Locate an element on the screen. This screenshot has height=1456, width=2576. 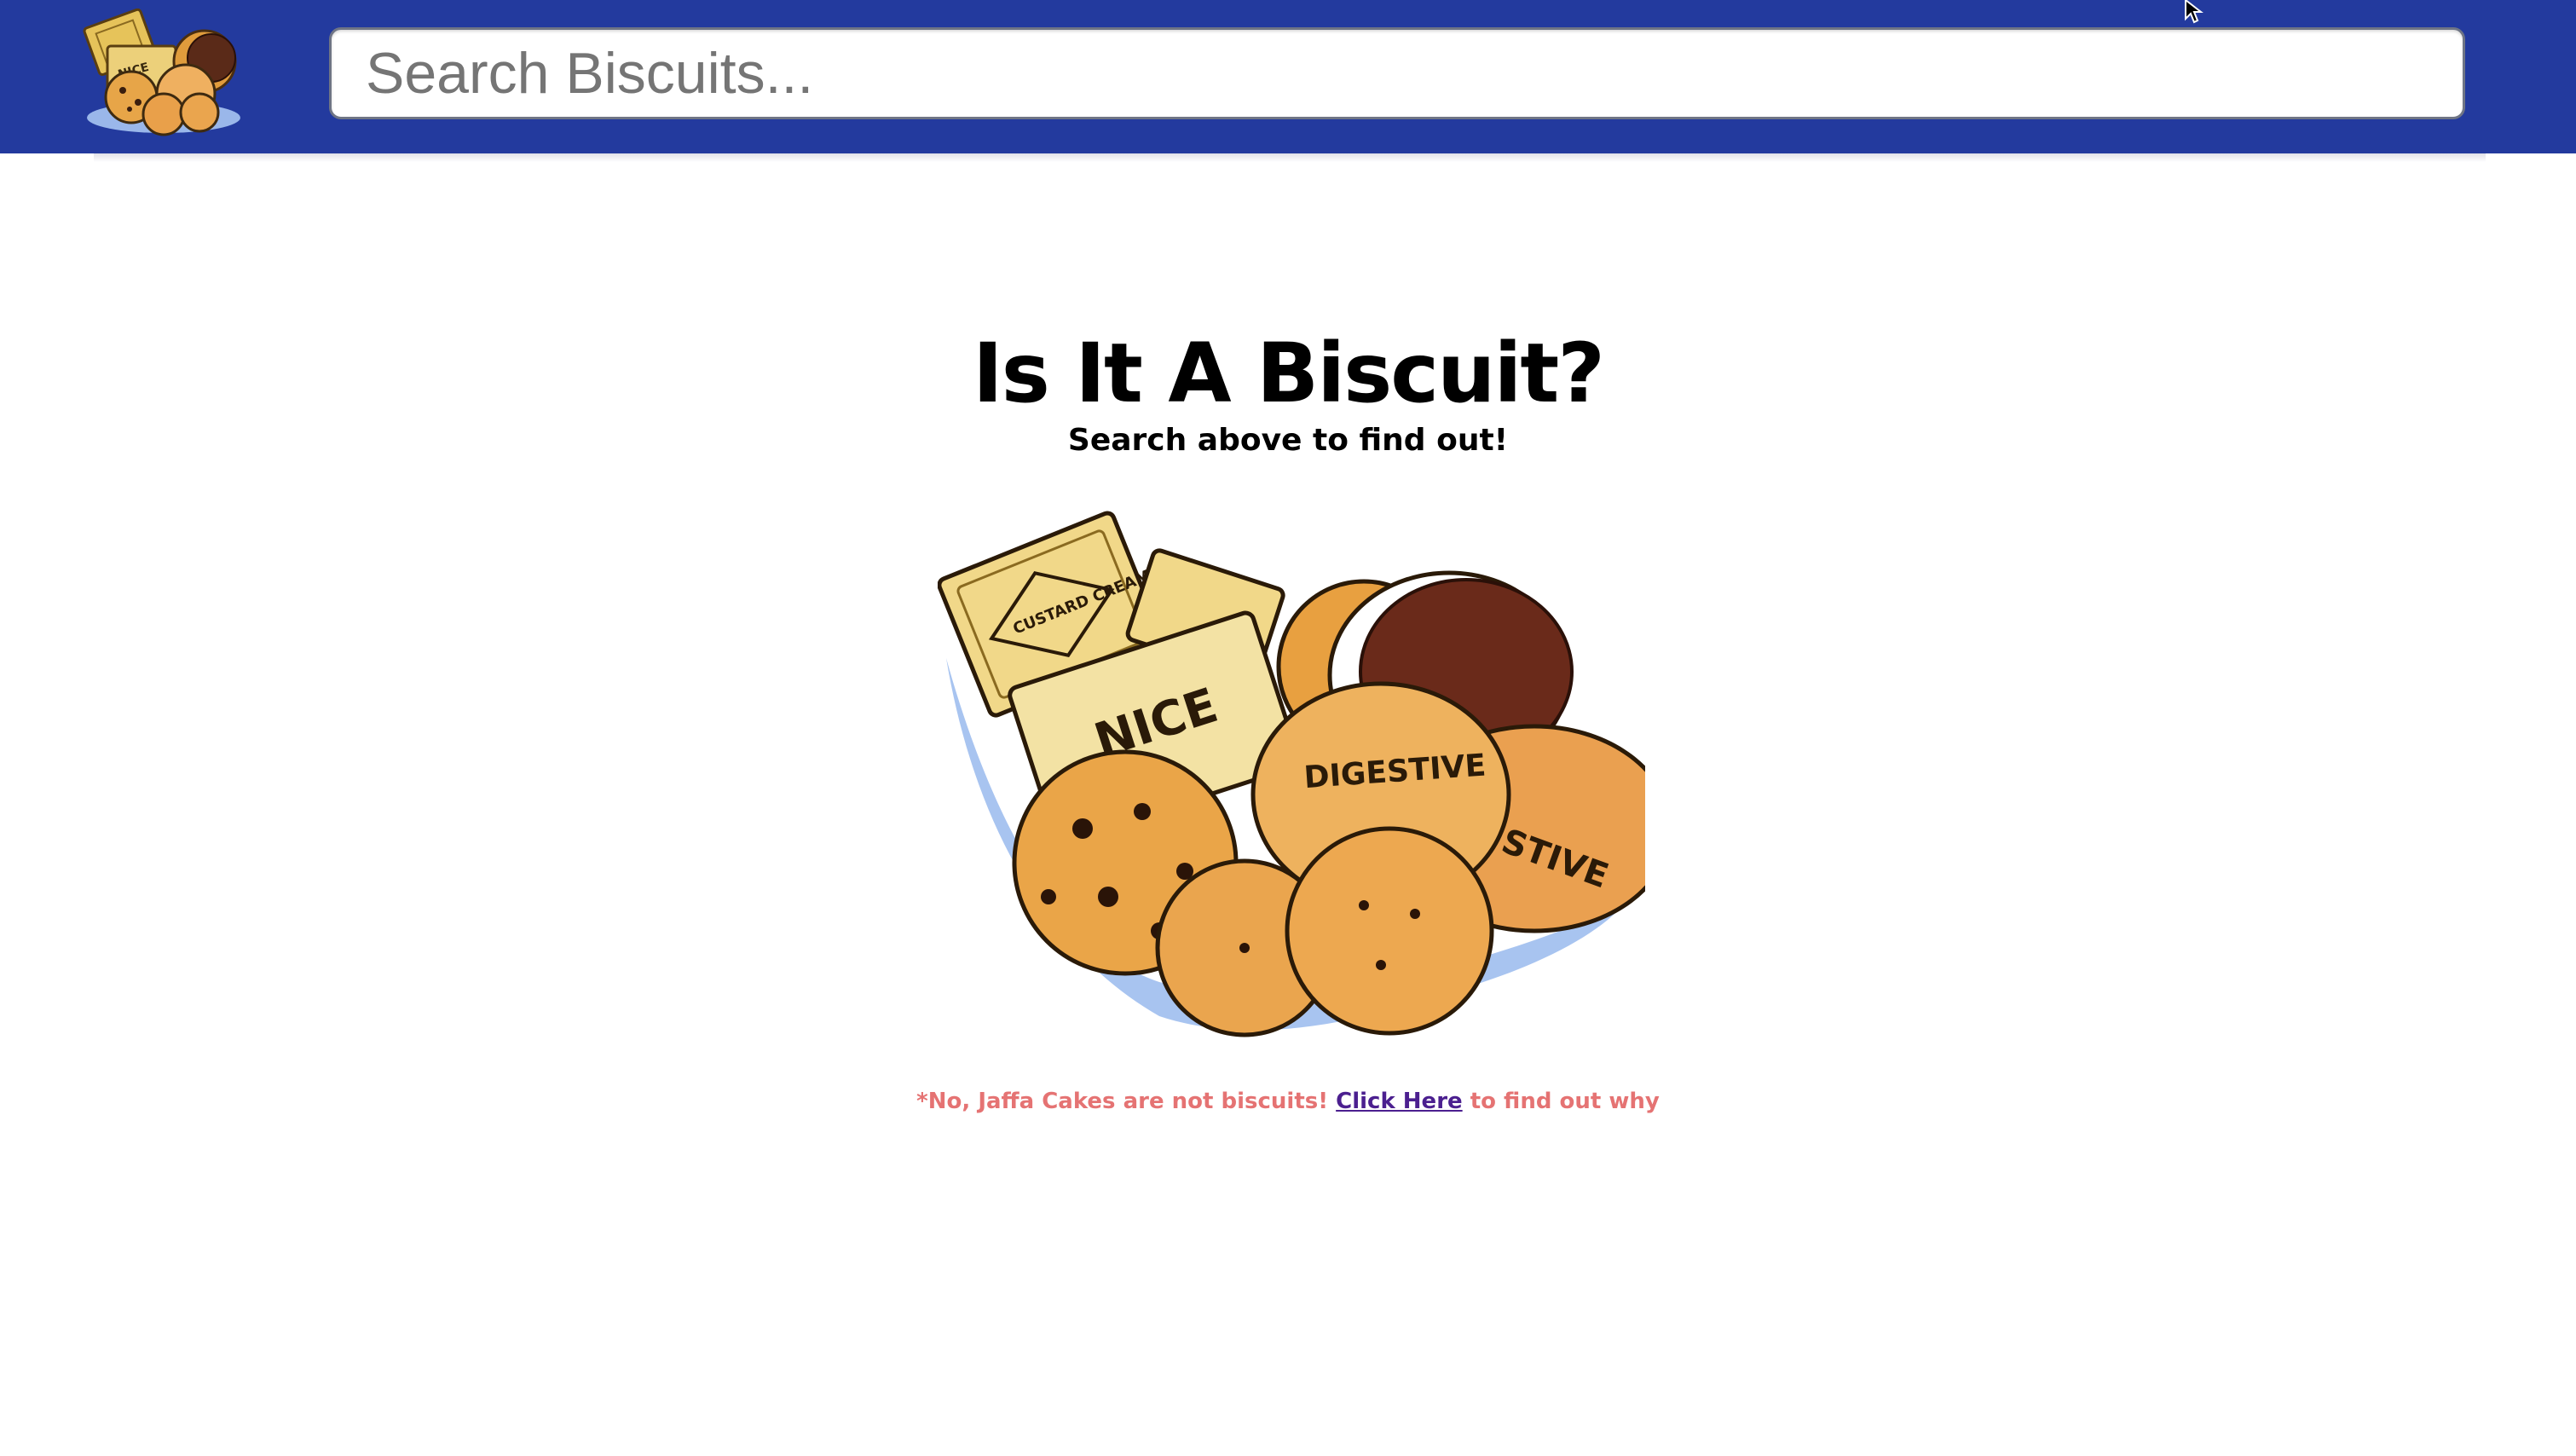
header-shadow is located at coordinates (1290, 157).